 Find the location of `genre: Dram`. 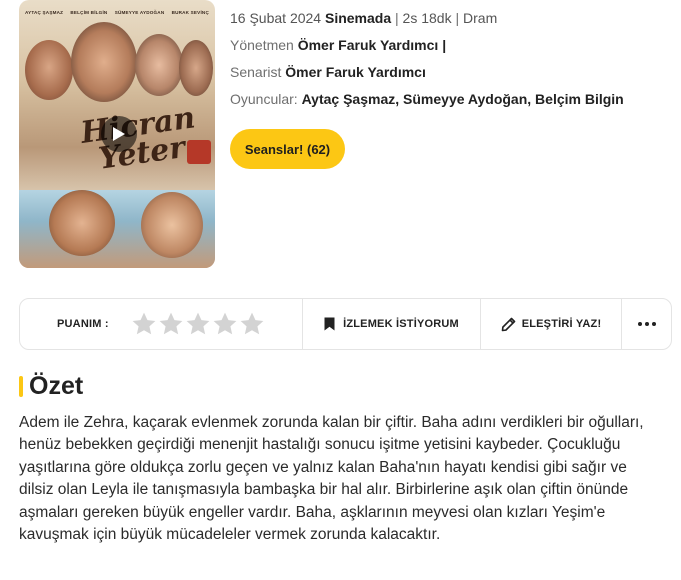

genre: Dram is located at coordinates (480, 18).